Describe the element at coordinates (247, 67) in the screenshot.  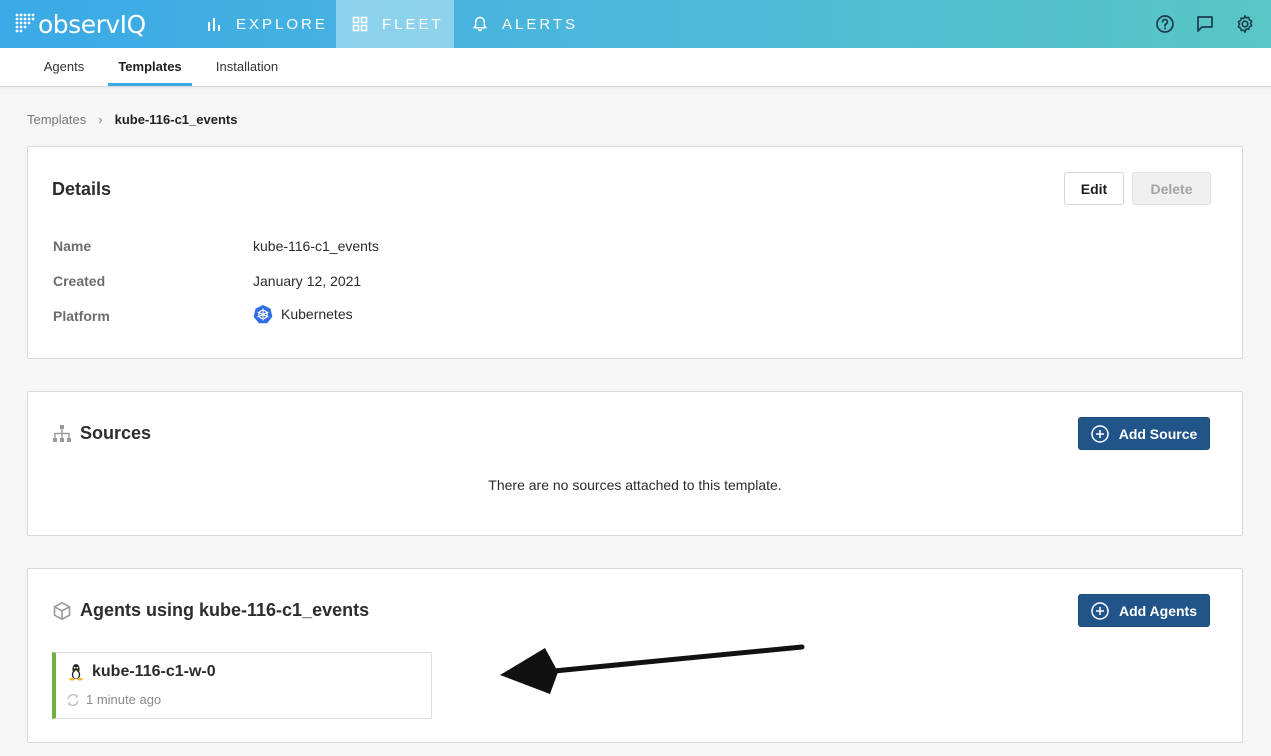
I see `tab-installation: Installation` at that location.